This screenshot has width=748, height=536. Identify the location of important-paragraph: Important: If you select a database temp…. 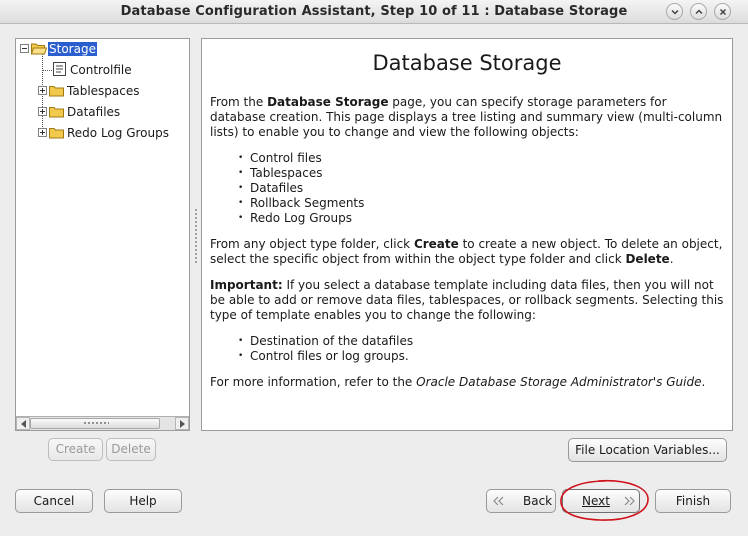
(467, 300).